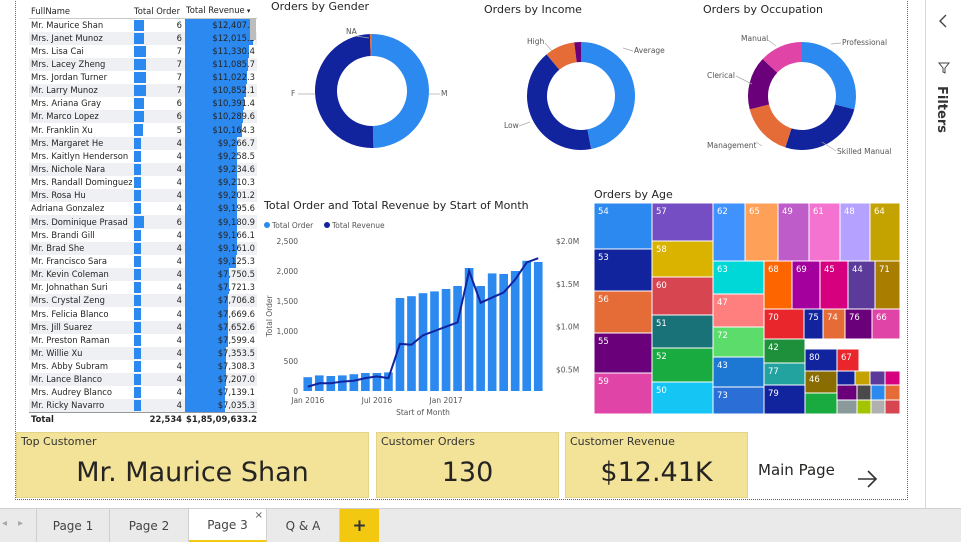 The height and width of the screenshot is (542, 961). Describe the element at coordinates (80, 9) in the screenshot. I see `col-header-fullname: FullName` at that location.